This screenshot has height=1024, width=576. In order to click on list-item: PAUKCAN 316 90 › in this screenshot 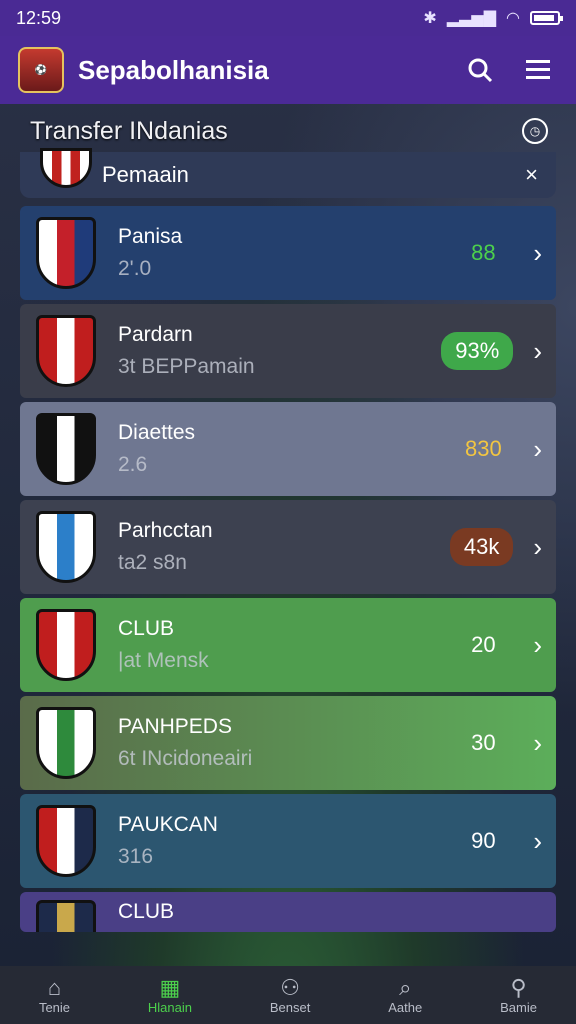, I will do `click(288, 841)`.